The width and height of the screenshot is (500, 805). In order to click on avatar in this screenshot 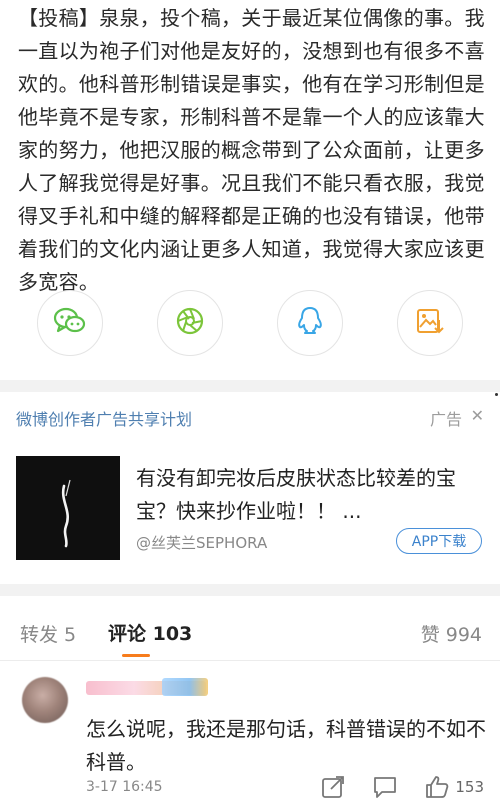, I will do `click(45, 700)`.